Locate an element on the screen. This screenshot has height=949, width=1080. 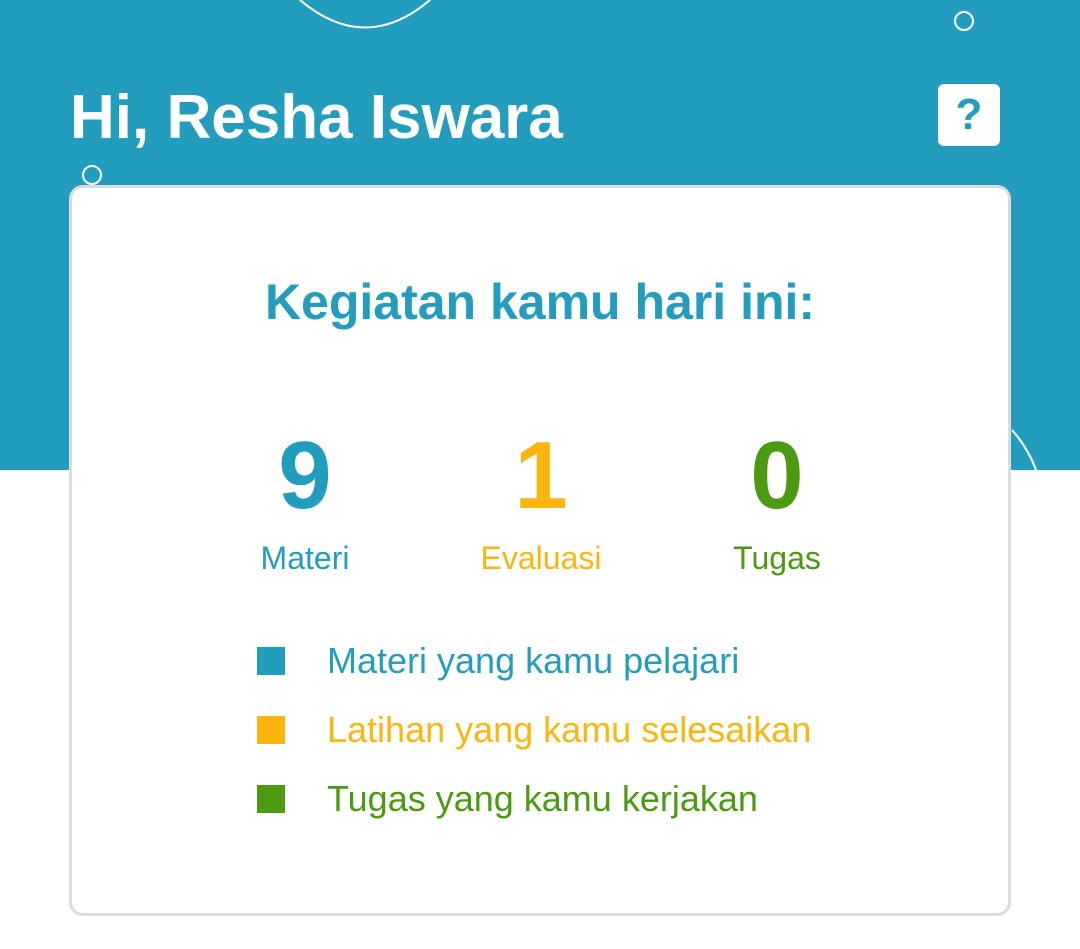
legend-item-materi: Materi yang kamu pelajari is located at coordinates (607, 672).